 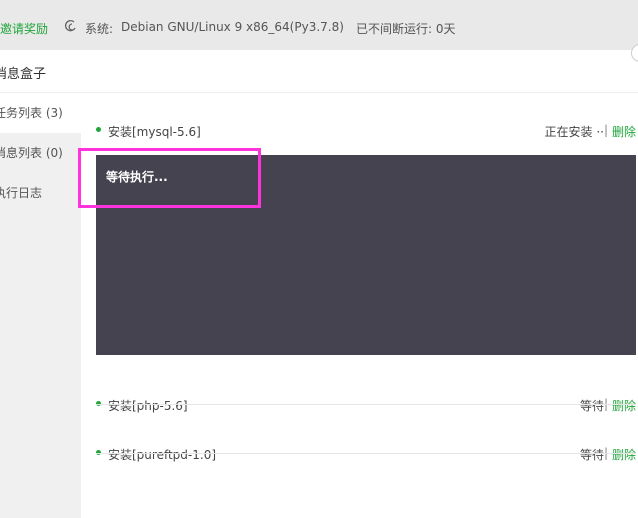 I want to click on task-name: 安装[pureftpd-1.0], so click(x=162, y=455).